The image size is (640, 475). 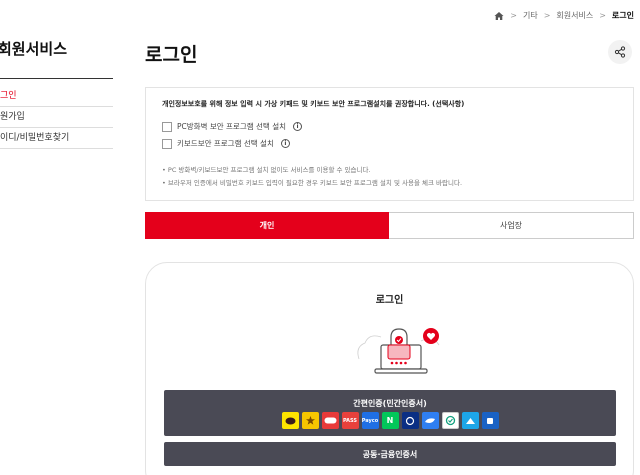 I want to click on woori-icon, so click(x=490, y=420).